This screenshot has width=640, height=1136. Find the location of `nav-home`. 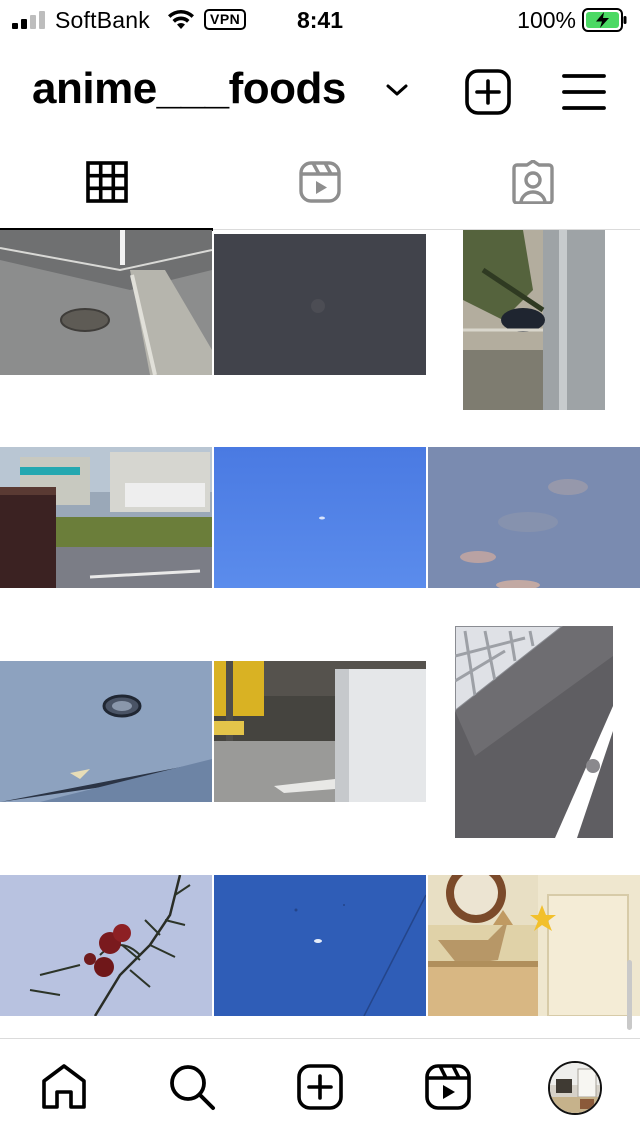

nav-home is located at coordinates (64, 1087).